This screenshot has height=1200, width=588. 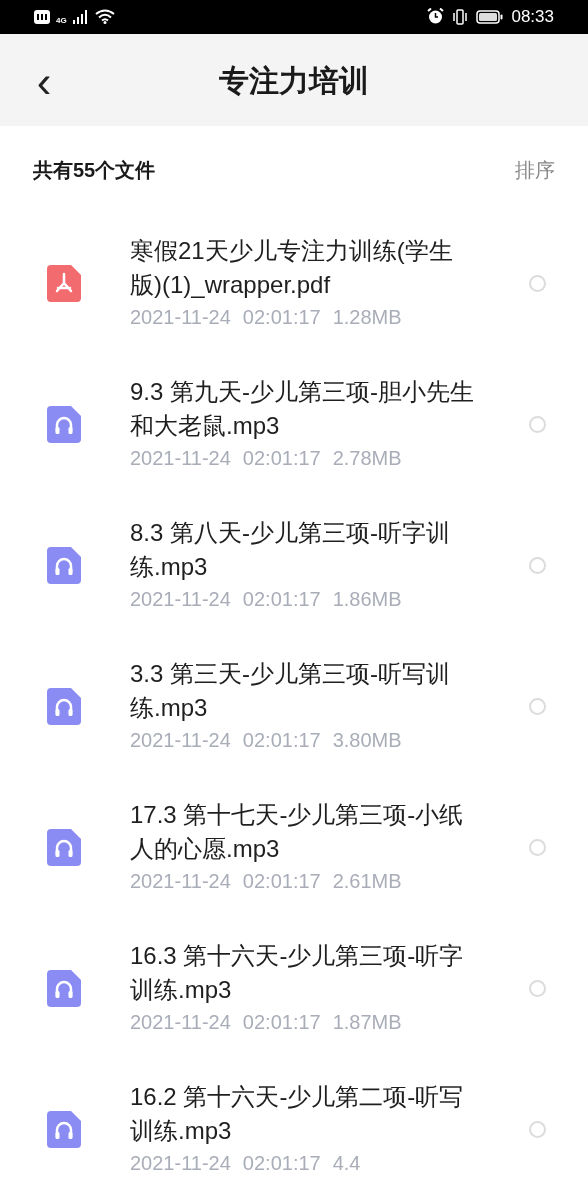 I want to click on battery-icon, so click(x=490, y=16).